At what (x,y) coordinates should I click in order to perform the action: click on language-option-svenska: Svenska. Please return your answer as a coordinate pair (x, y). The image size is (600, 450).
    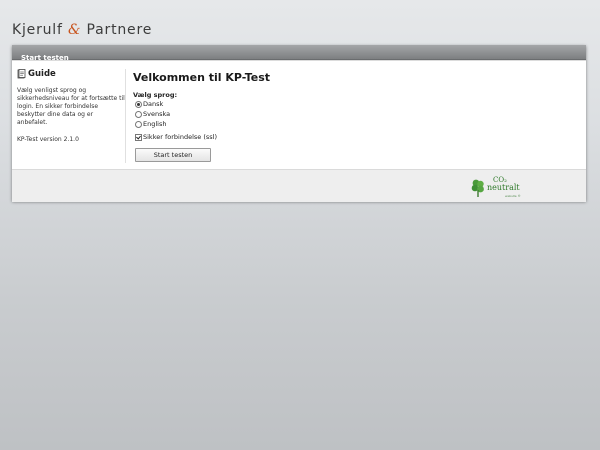
    Looking at the image, I should click on (343, 114).